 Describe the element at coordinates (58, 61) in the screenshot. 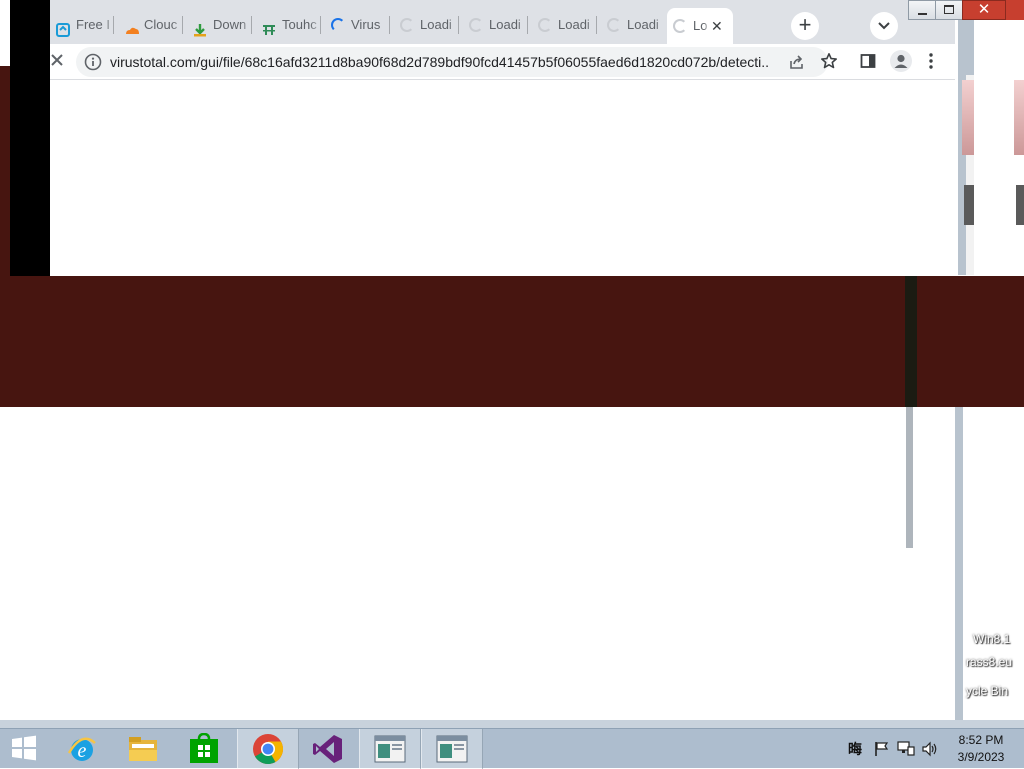

I see `stop-loading-icon` at that location.